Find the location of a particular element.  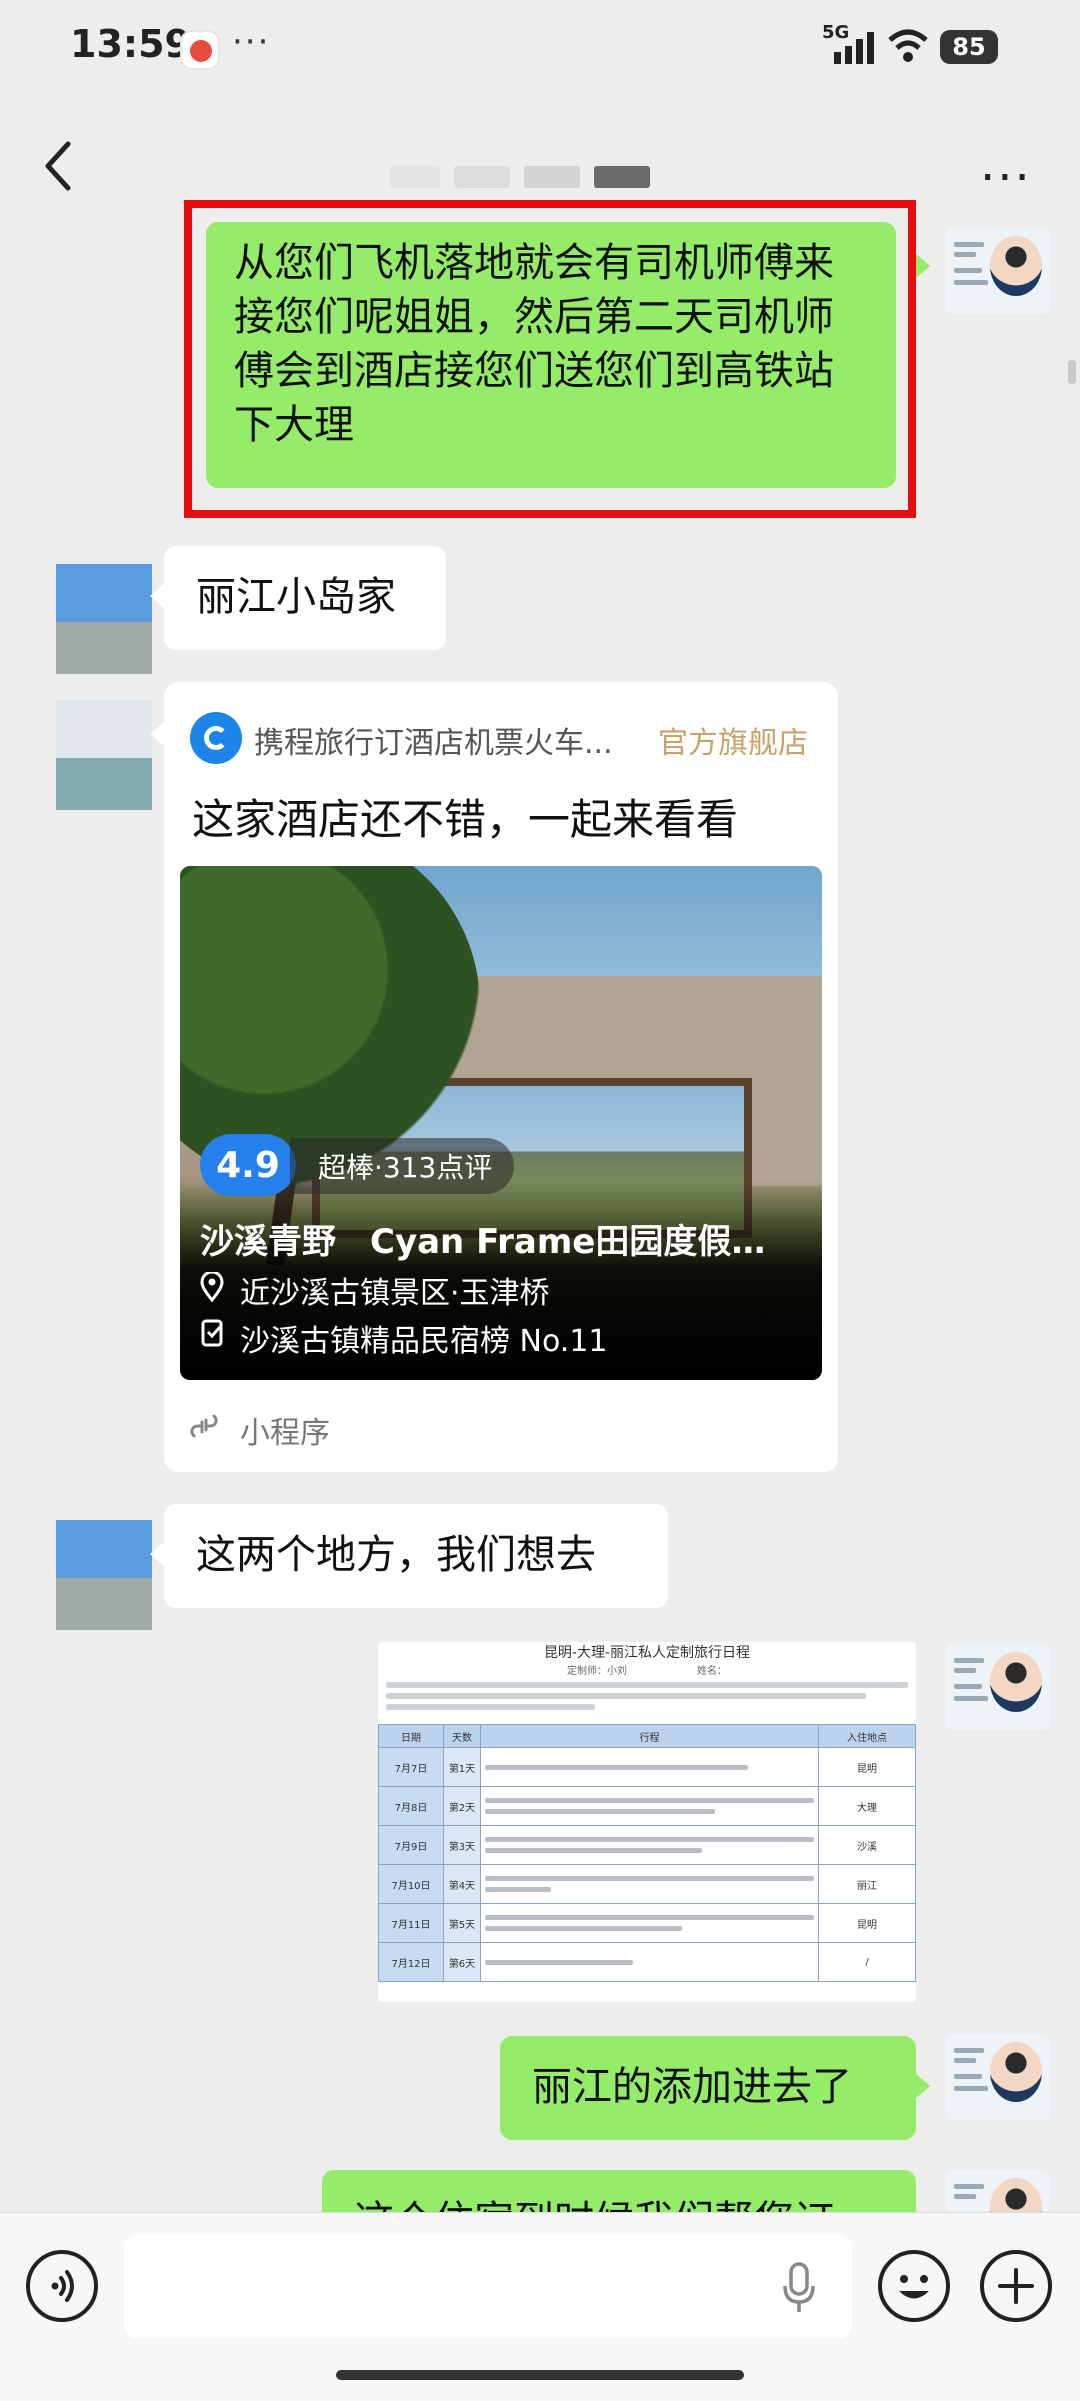

itinerary-subtitle: 定制师：小刘 姓名： is located at coordinates (647, 1671).